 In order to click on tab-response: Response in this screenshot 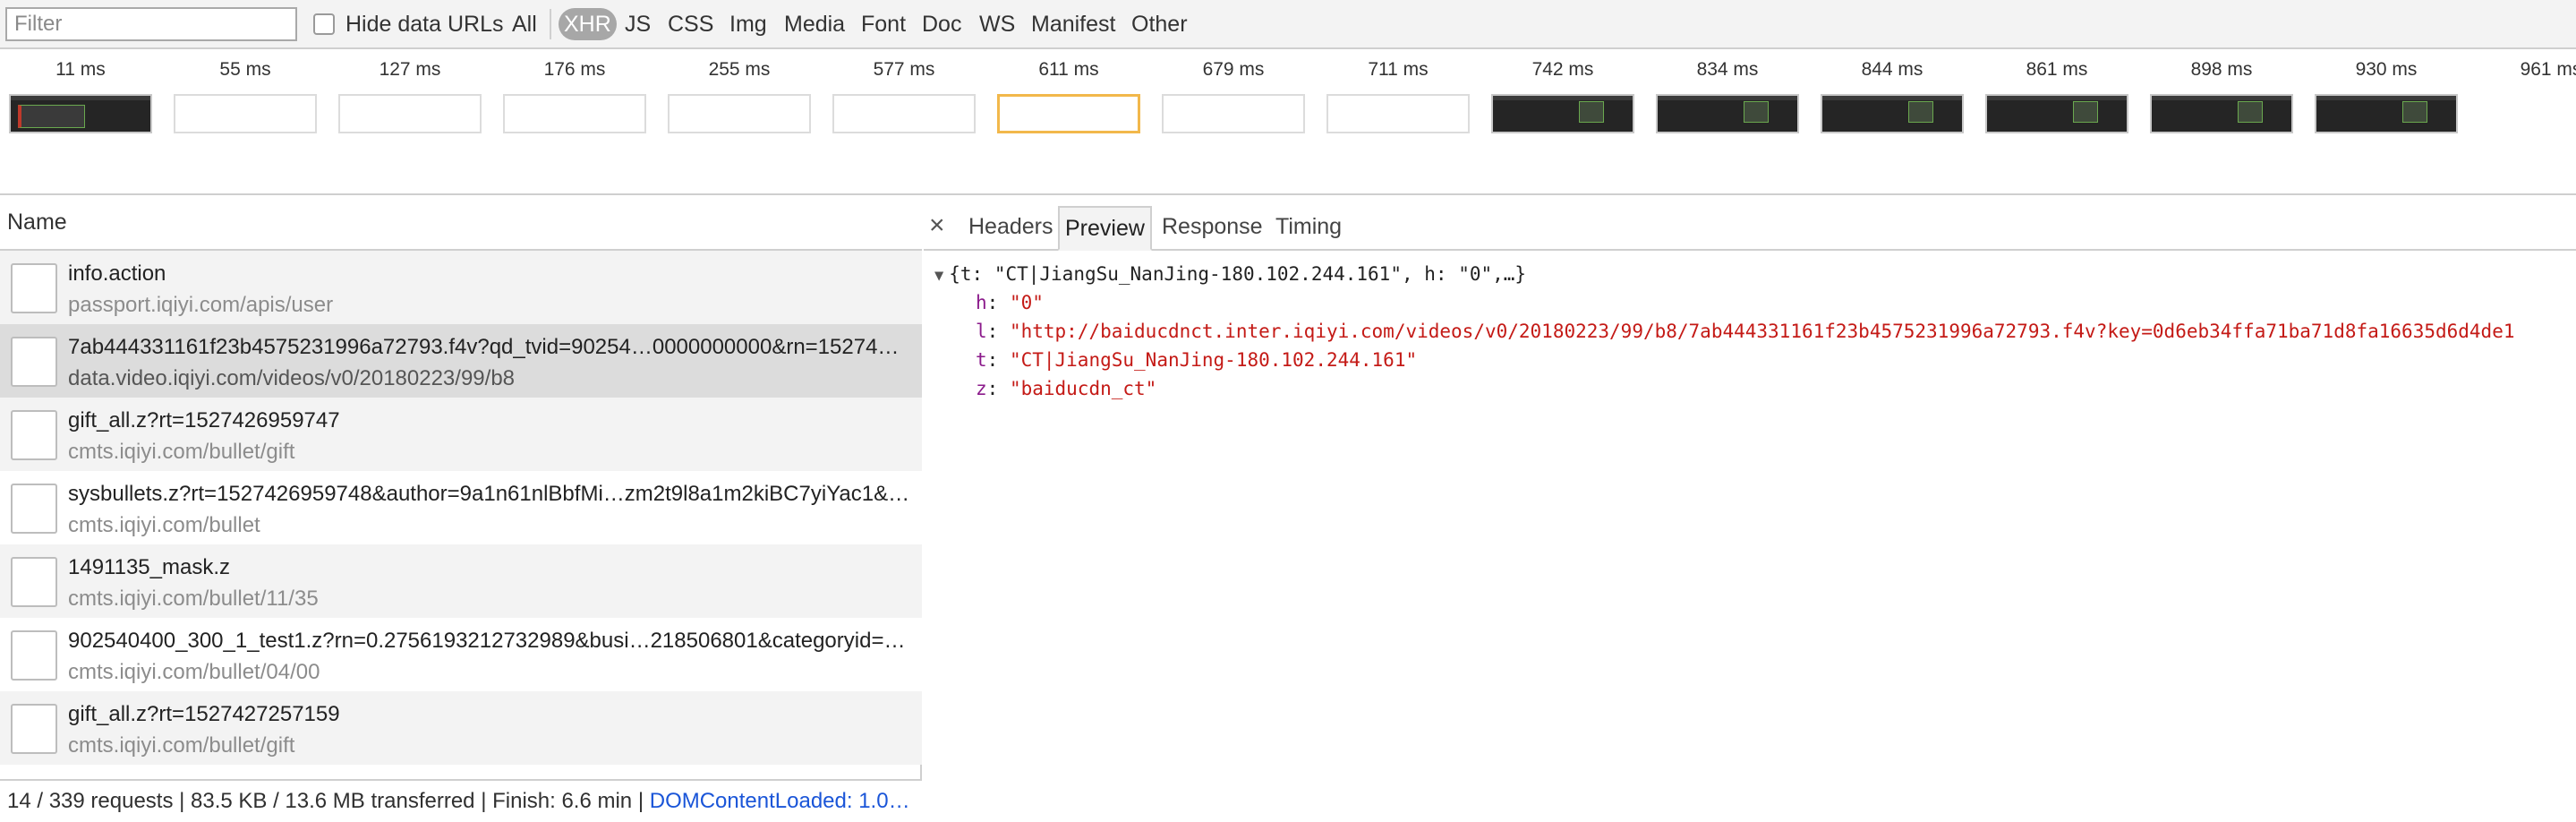, I will do `click(1212, 229)`.